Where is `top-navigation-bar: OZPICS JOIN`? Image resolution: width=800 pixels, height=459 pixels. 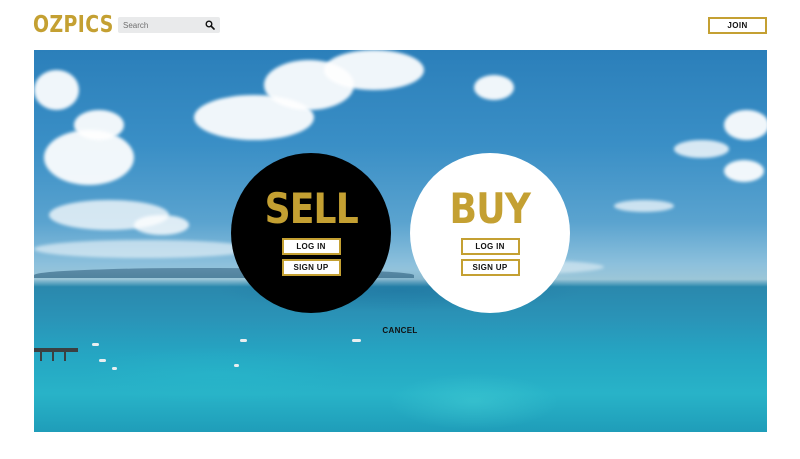
top-navigation-bar: OZPICS JOIN is located at coordinates (400, 25).